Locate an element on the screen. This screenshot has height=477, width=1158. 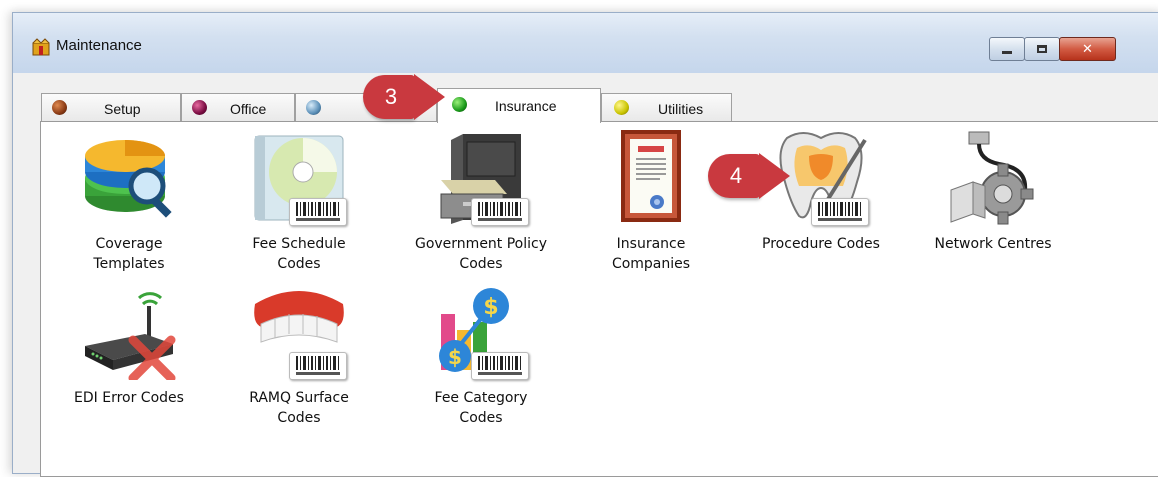
office-ball-icon is located at coordinates (199, 107).